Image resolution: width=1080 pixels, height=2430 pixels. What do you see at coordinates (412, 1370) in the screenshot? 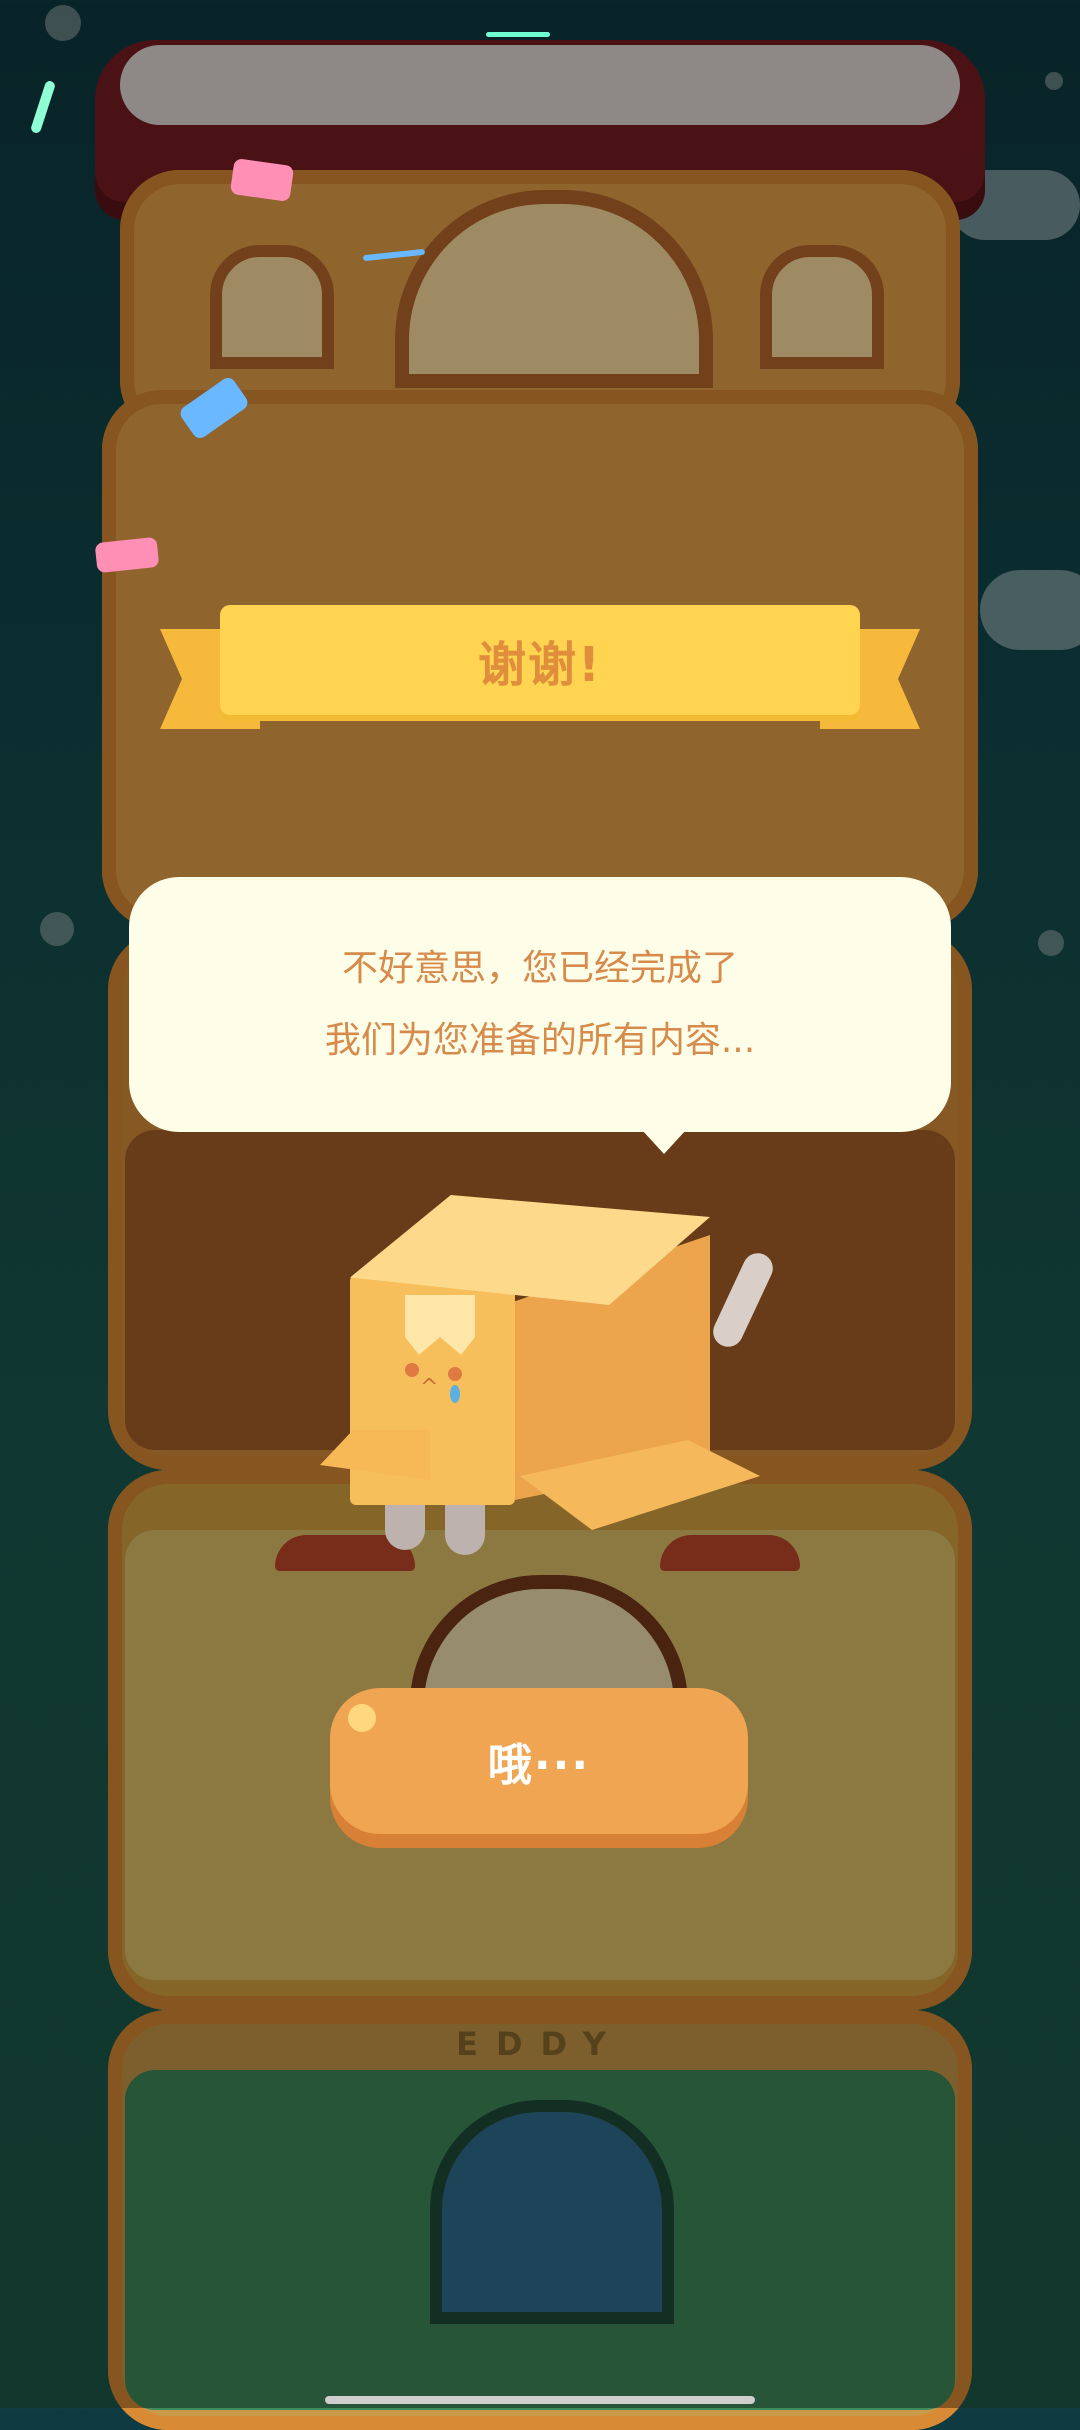
I see `box-eye-left` at bounding box center [412, 1370].